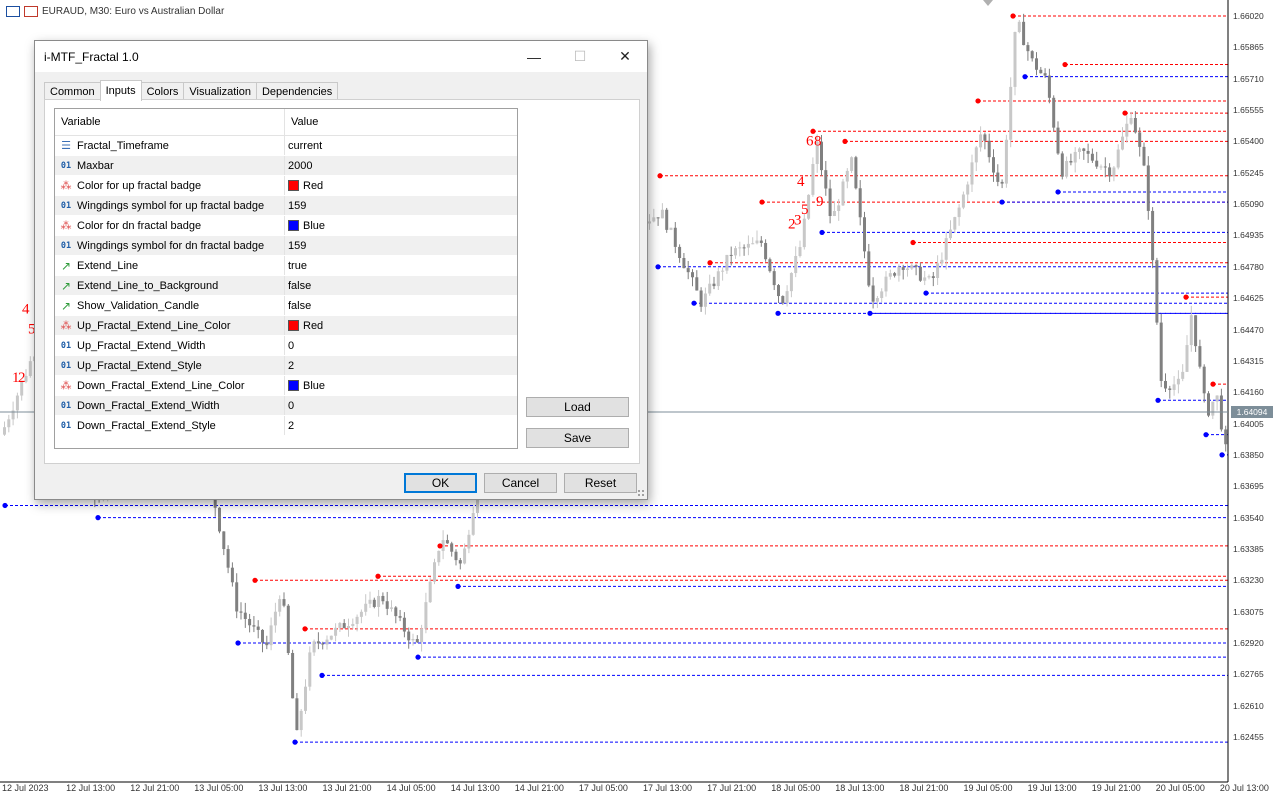  I want to click on save-button: Save, so click(577, 438).